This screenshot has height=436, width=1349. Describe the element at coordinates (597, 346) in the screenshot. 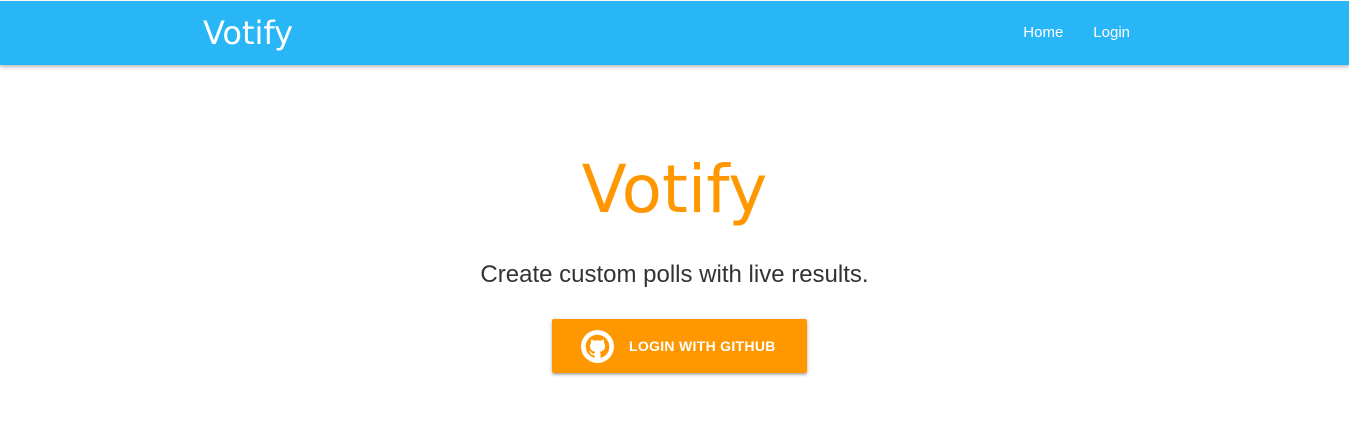

I see `github-icon` at that location.